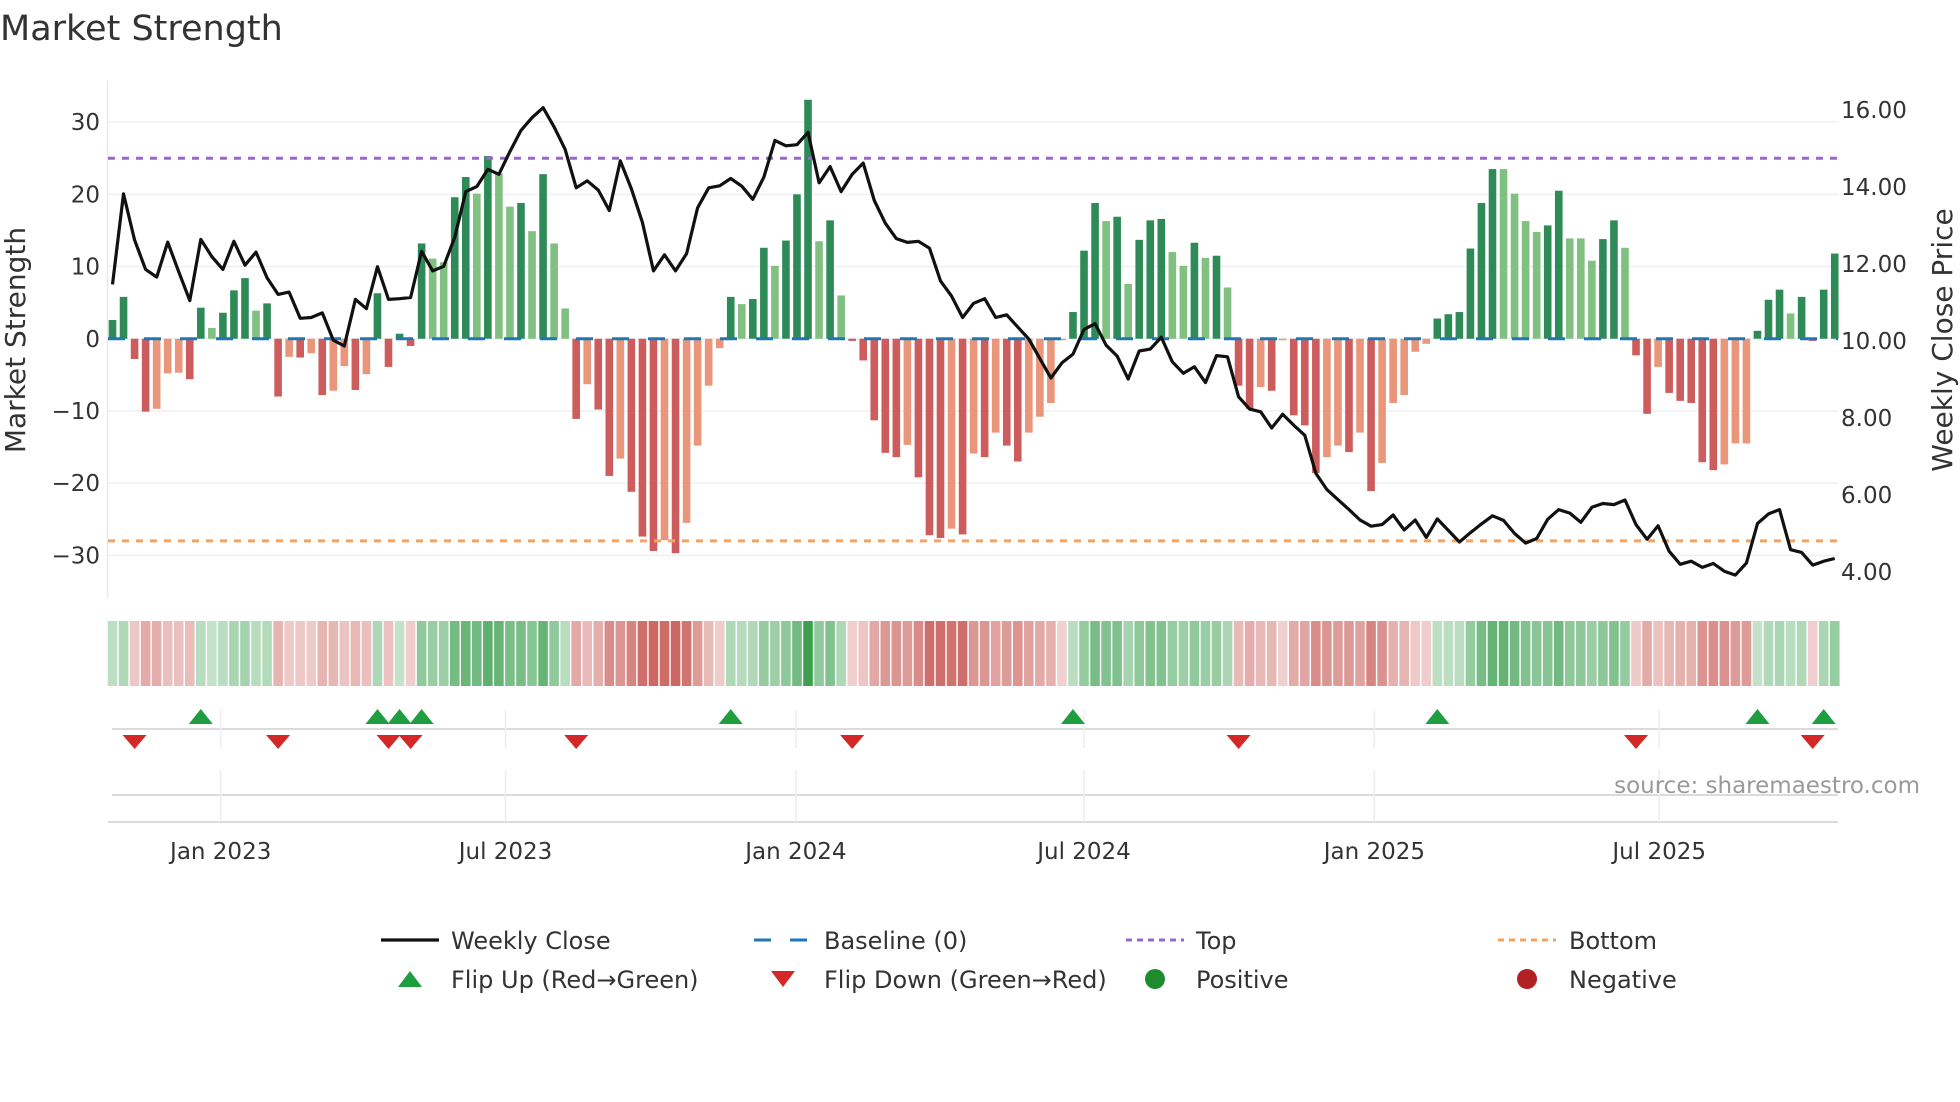  I want to click on y-axis-ticks: 30 20 10 0 −10 −20 −30, so click(75, 339).